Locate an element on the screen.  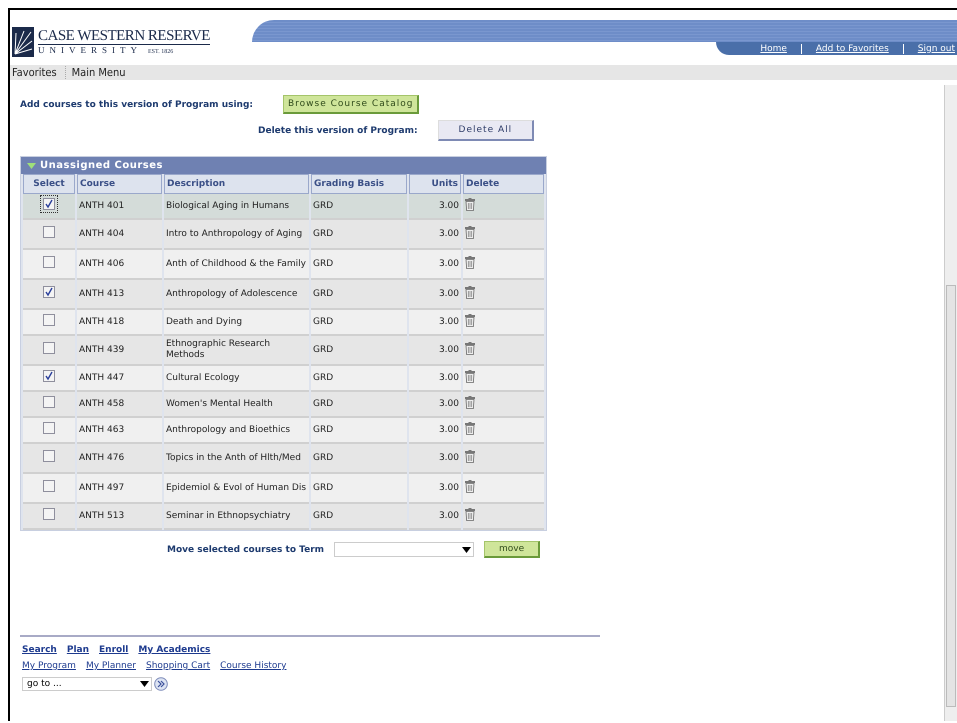
course-code: ANTH 406 is located at coordinates (101, 263).